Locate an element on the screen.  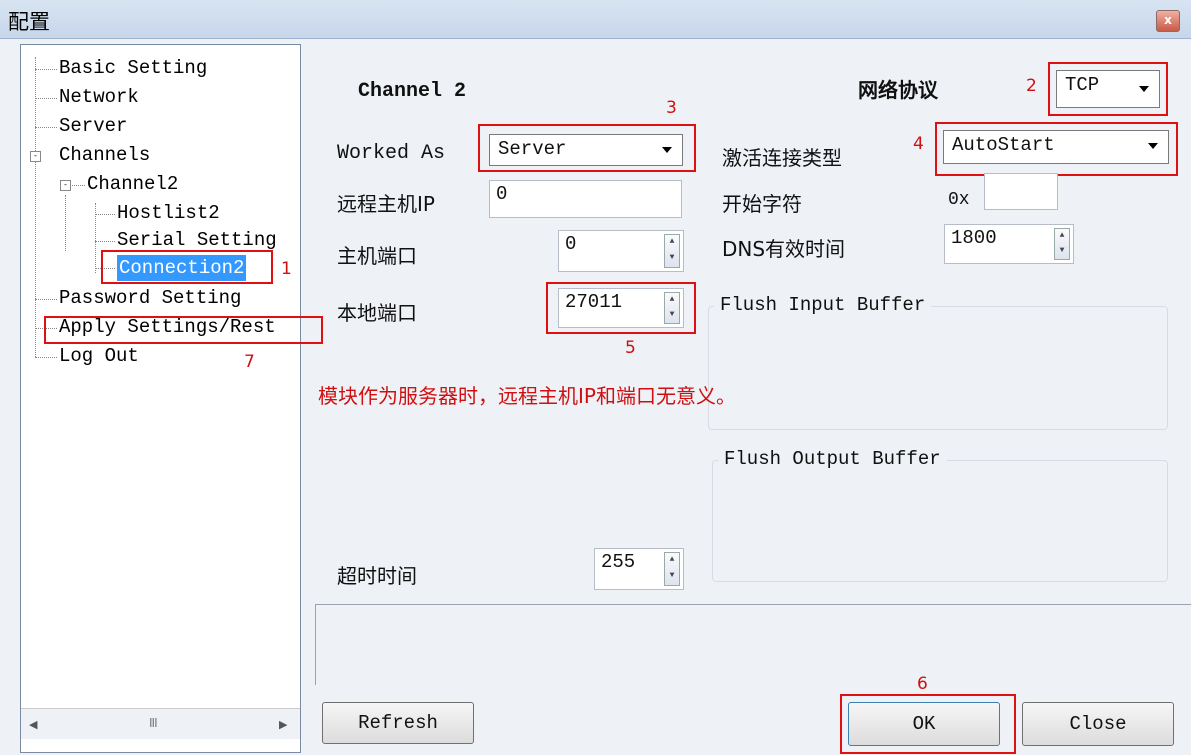
timeout-label: 超时时间 is located at coordinates (377, 576).